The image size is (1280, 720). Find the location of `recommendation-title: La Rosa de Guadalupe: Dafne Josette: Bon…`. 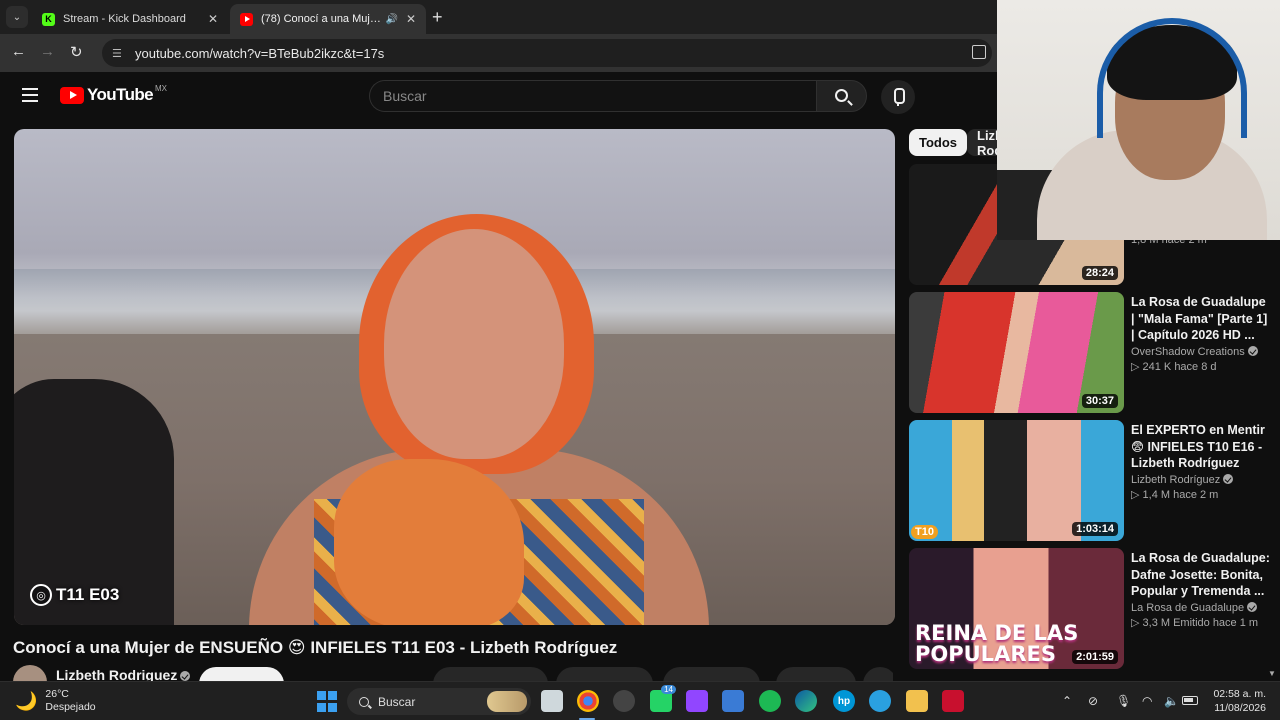

recommendation-title: La Rosa de Guadalupe: Dafne Josette: Bon… is located at coordinates (1201, 575).